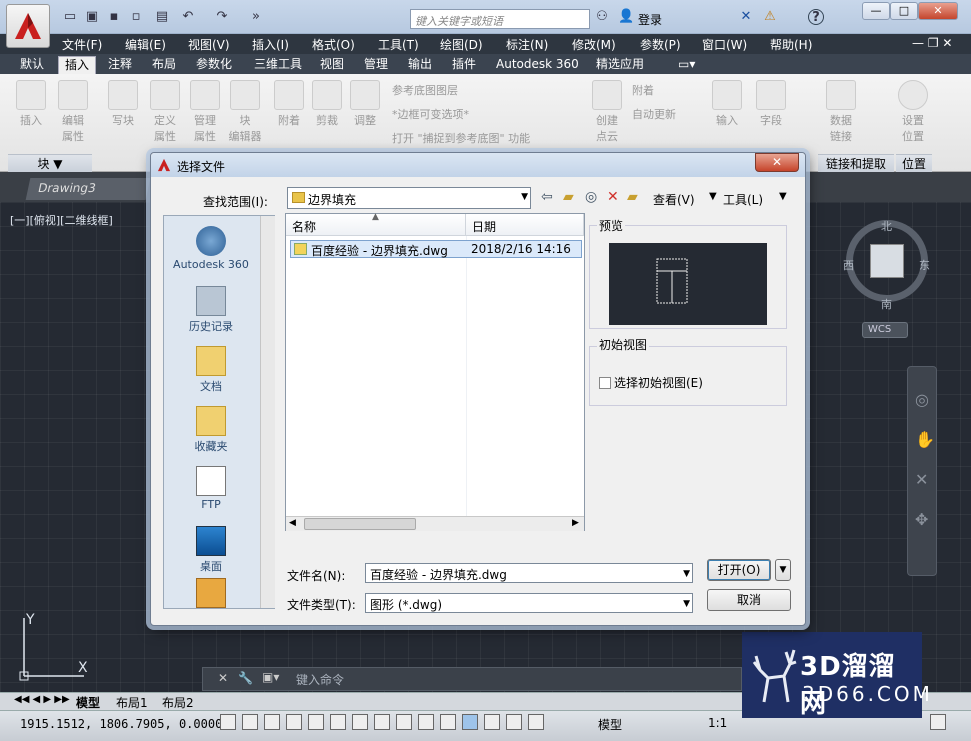 The image size is (971, 741). What do you see at coordinates (660, 44) in the screenshot?
I see `menu-parameter: 参数(P)` at bounding box center [660, 44].